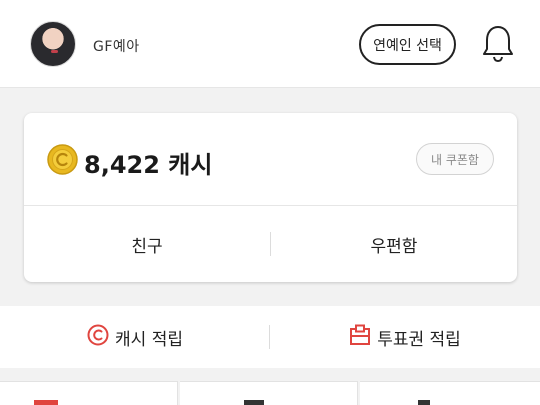 The width and height of the screenshot is (540, 405). Describe the element at coordinates (53, 44) in the screenshot. I see `avatar` at that location.